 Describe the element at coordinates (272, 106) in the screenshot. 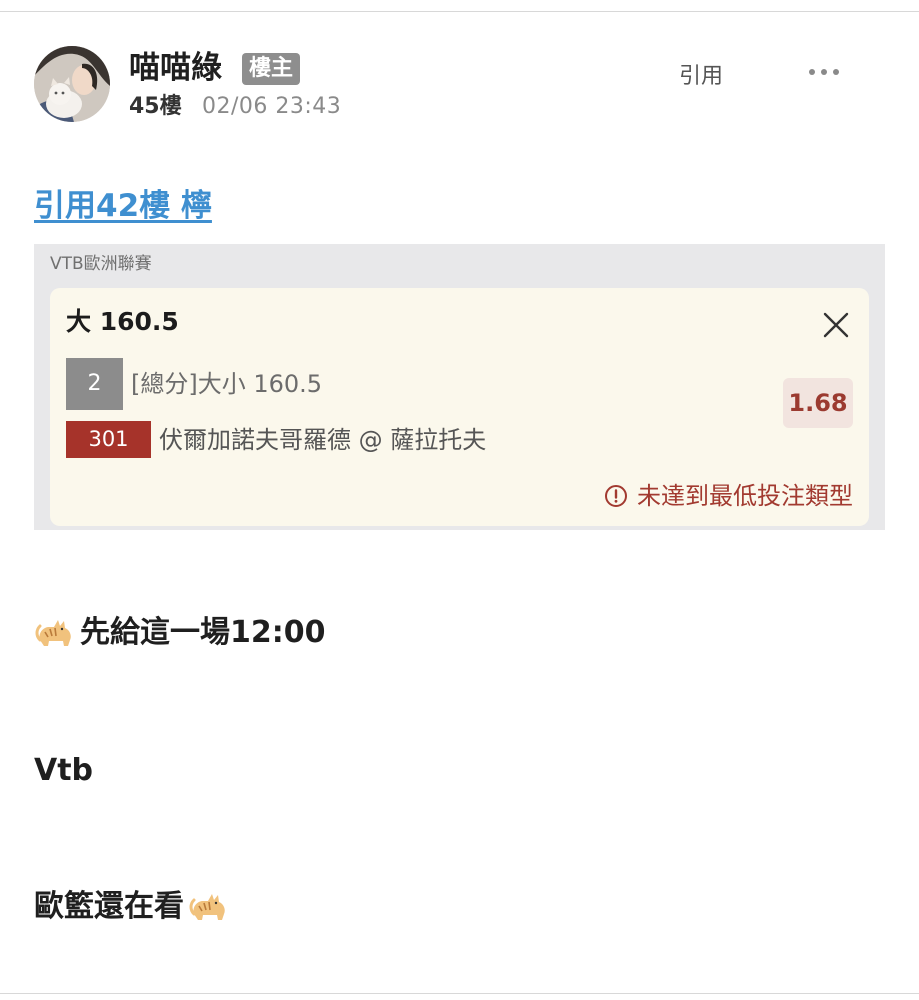

I see `post-timestamp: 02/06 23:43` at that location.